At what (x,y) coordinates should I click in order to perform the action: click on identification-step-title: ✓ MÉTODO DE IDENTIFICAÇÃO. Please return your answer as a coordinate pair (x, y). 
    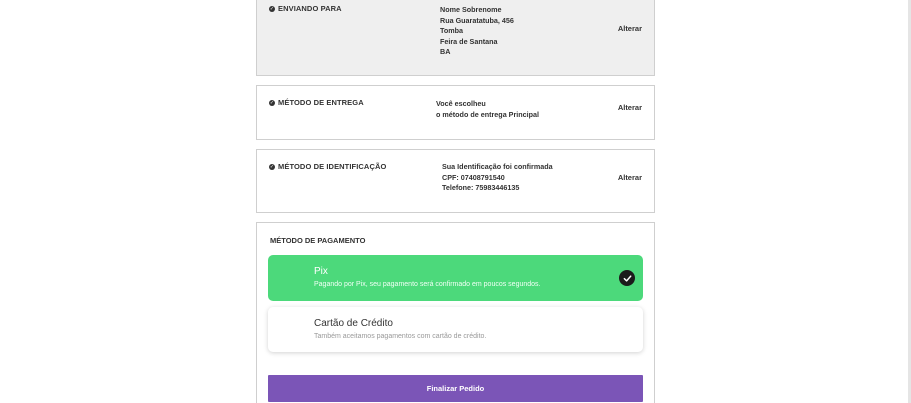
    Looking at the image, I should click on (327, 166).